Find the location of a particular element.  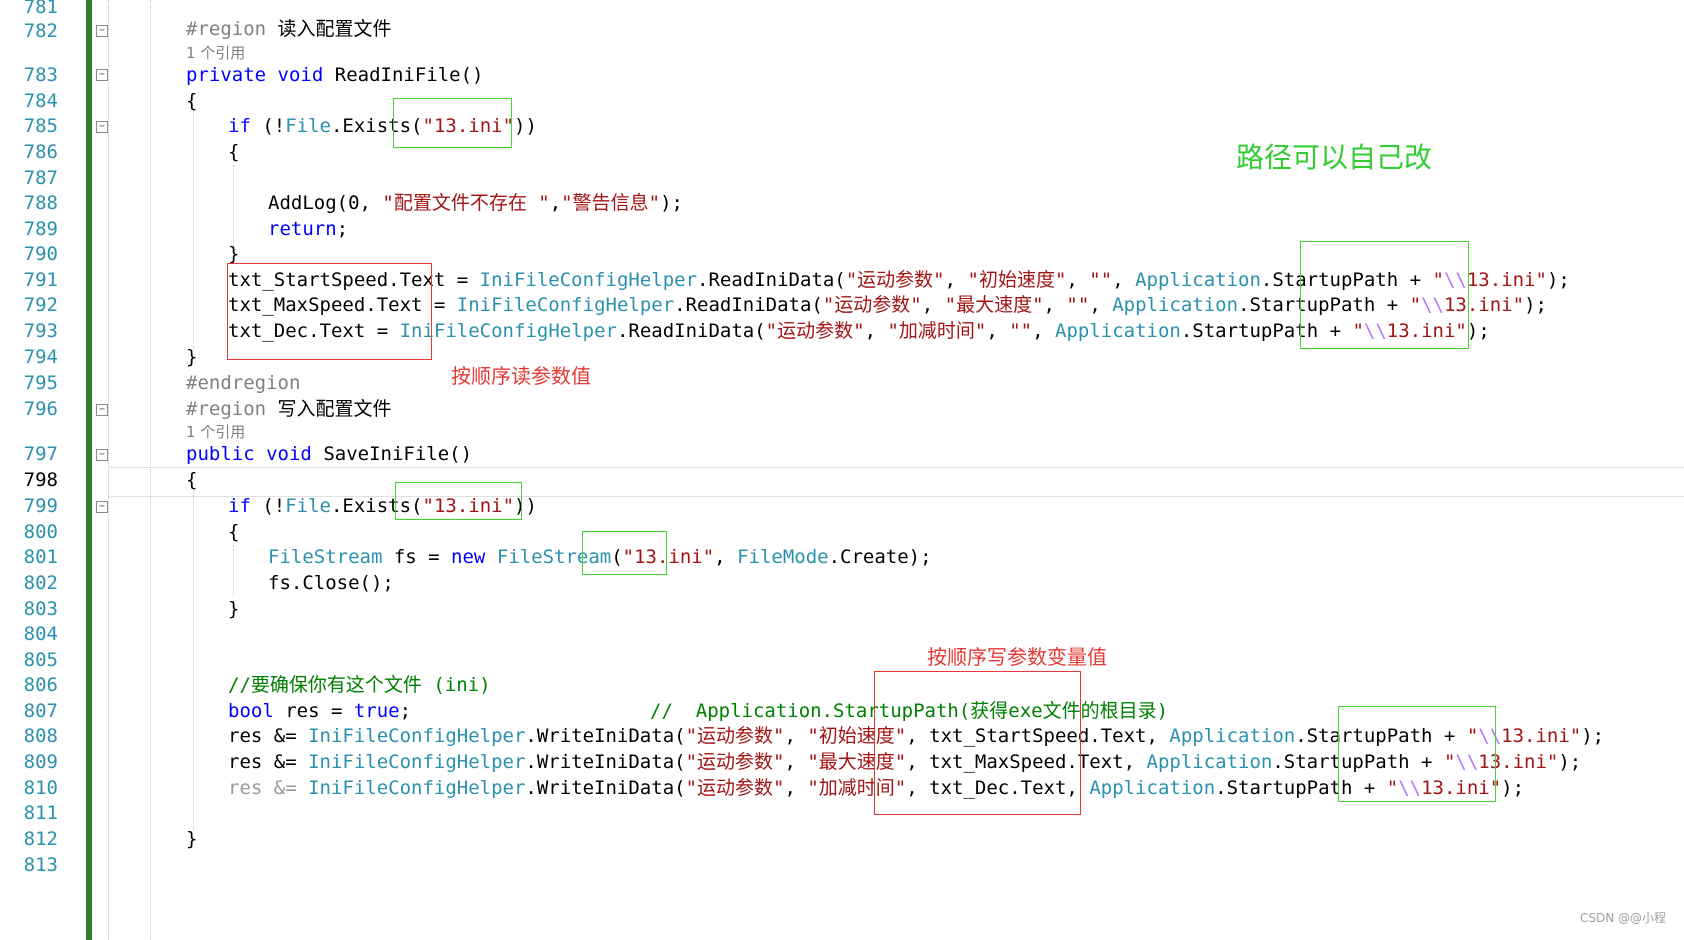

line-number: 804 is located at coordinates (40, 634).